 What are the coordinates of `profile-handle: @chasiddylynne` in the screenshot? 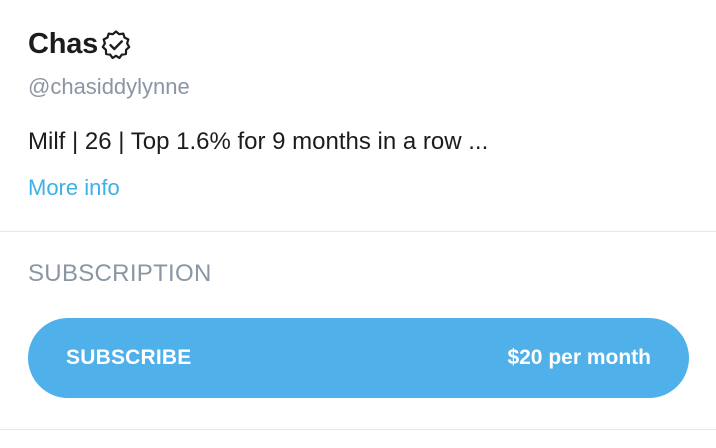 It's located at (109, 86).